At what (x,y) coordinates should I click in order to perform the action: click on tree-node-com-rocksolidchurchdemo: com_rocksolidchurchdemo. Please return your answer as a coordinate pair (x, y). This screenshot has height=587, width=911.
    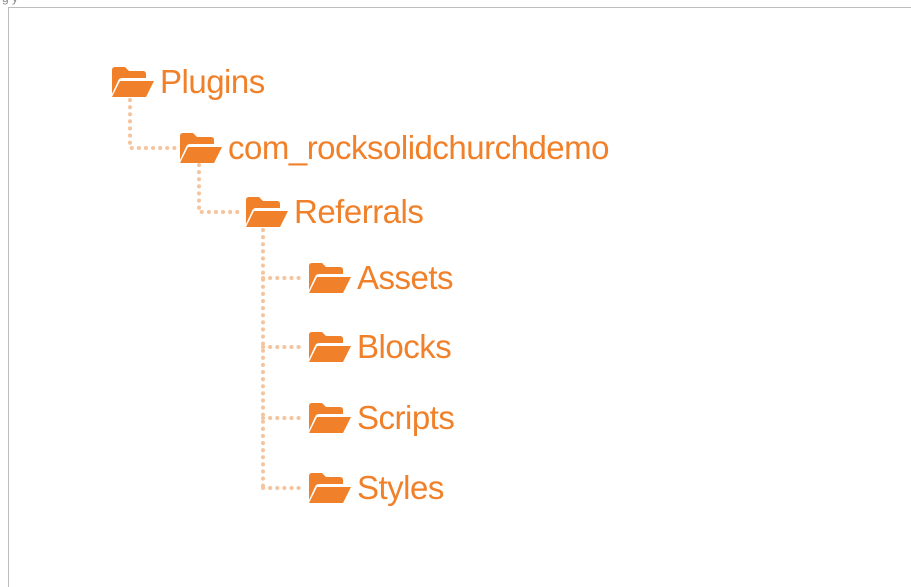
    Looking at the image, I should click on (394, 148).